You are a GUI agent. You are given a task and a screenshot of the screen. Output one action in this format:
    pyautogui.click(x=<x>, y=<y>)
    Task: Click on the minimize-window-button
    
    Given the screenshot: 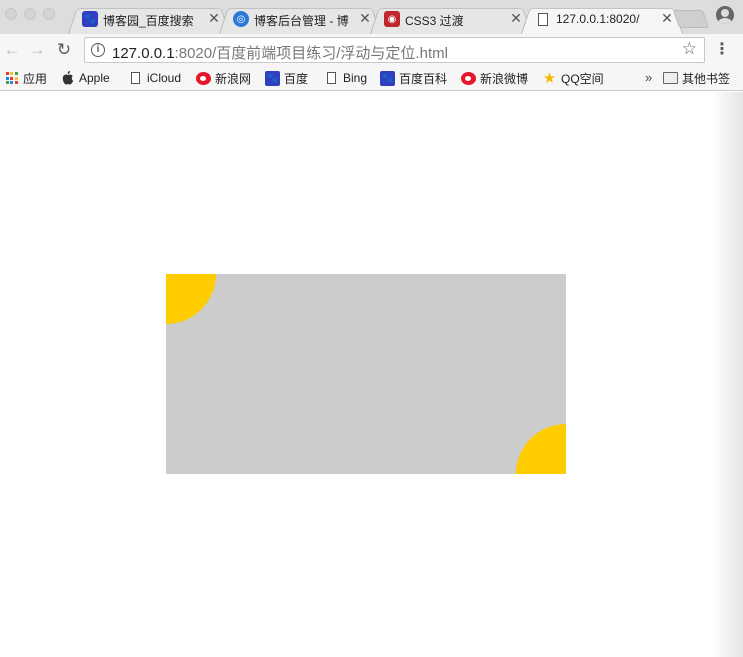 What is the action you would take?
    pyautogui.click(x=30, y=14)
    